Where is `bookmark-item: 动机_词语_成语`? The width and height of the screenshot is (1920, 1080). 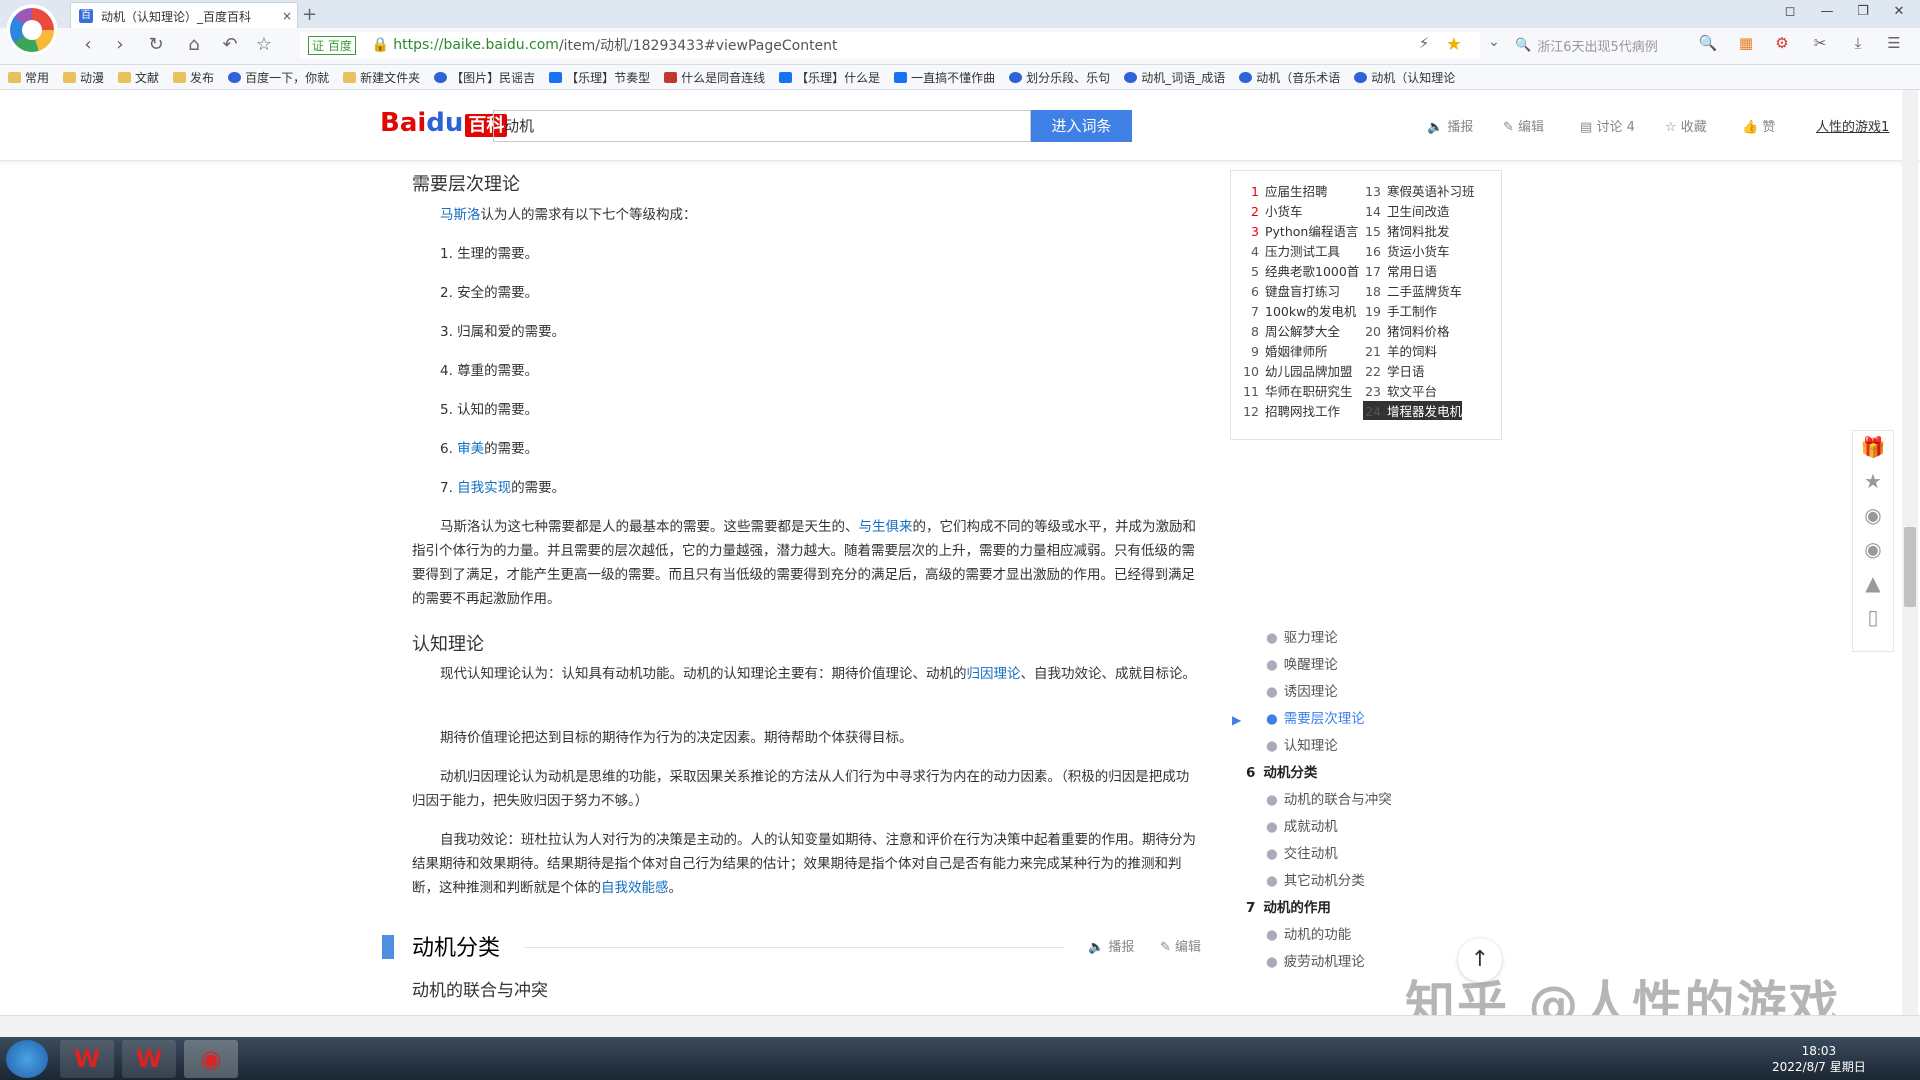
bookmark-item: 动机_词语_成语 is located at coordinates (1174, 77).